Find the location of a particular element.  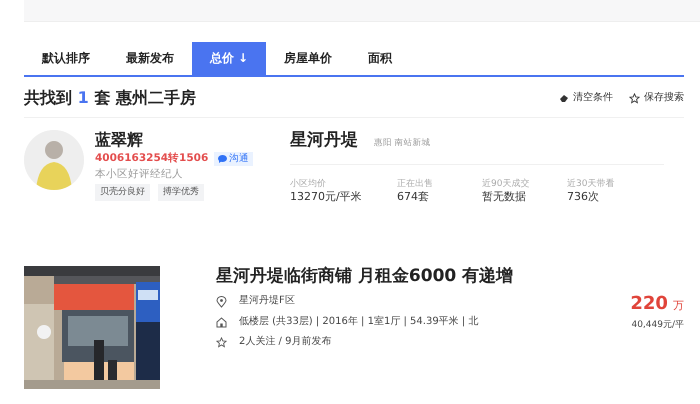

sort-tab: 最新发布 is located at coordinates (150, 58).